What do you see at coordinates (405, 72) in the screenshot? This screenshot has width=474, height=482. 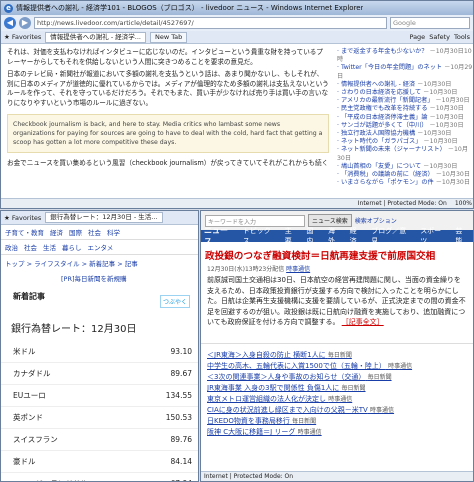 I see `related-article-item: · Twitter「今日の年金問題」のネット －10月29日` at bounding box center [405, 72].